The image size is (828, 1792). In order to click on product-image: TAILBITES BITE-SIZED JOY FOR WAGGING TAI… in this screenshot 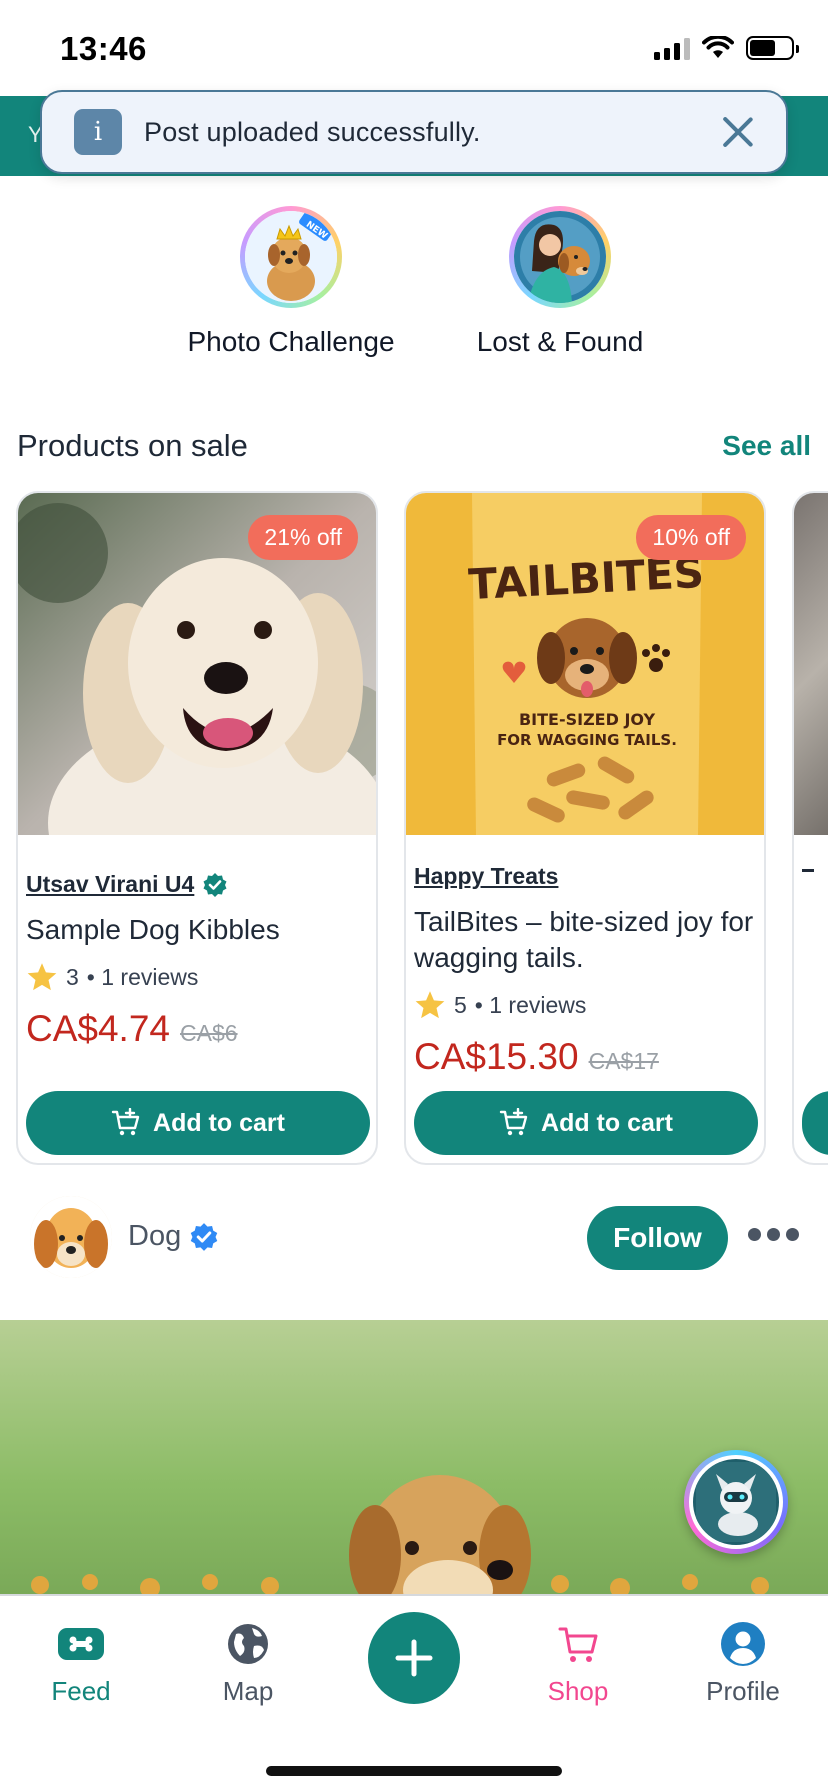, I will do `click(585, 664)`.